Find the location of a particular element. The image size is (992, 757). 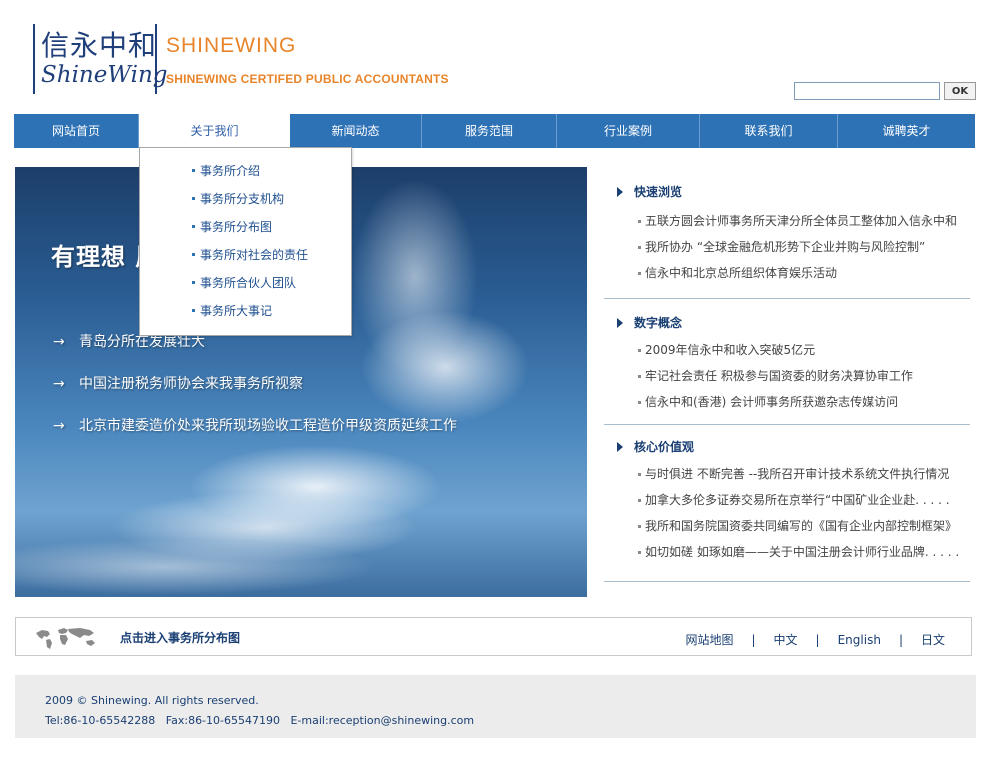

banner-link-3: → 北京市建委造价处来我所现场验收工程造价甲级资质延续工作 is located at coordinates (255, 425).